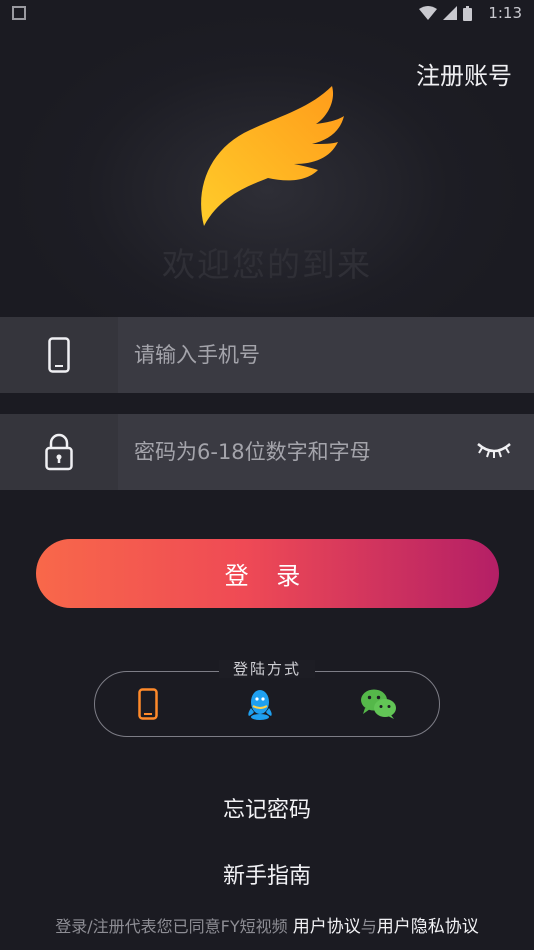 This screenshot has height=950, width=534. Describe the element at coordinates (59, 452) in the screenshot. I see `lock-icon` at that location.